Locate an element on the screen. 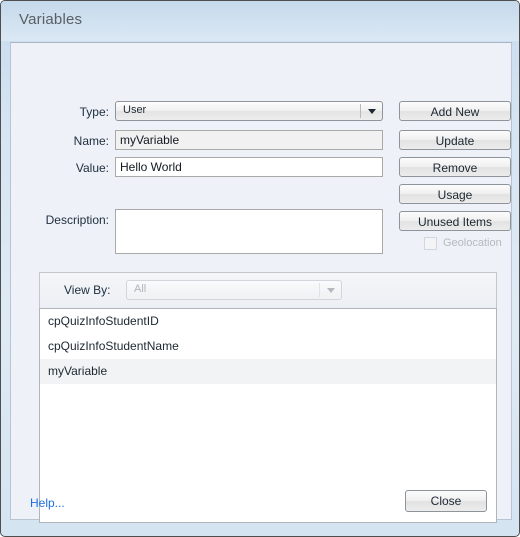  usage-button: Usage is located at coordinates (455, 194).